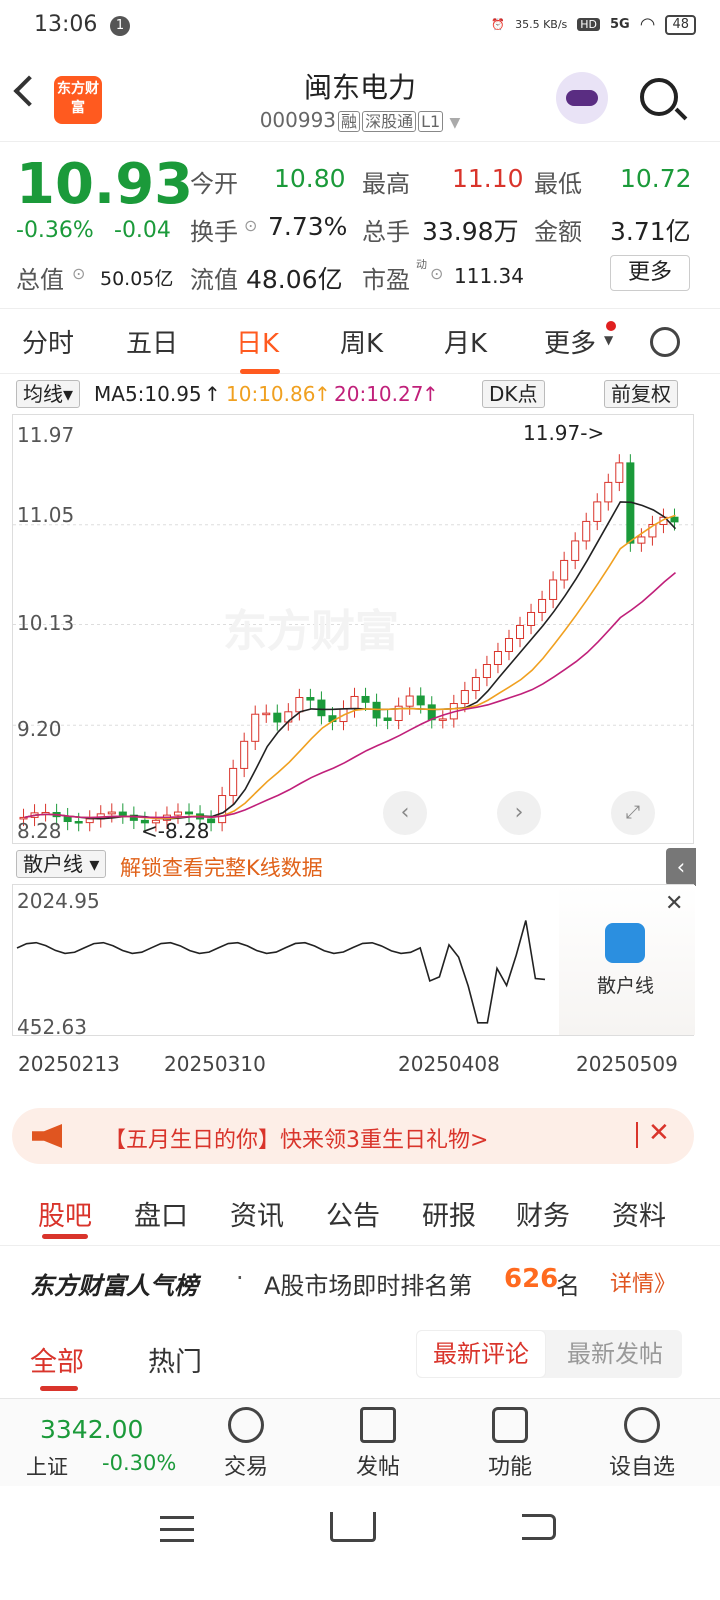 The height and width of the screenshot is (1600, 720). What do you see at coordinates (47, 1136) in the screenshot?
I see `megaphone-icon` at bounding box center [47, 1136].